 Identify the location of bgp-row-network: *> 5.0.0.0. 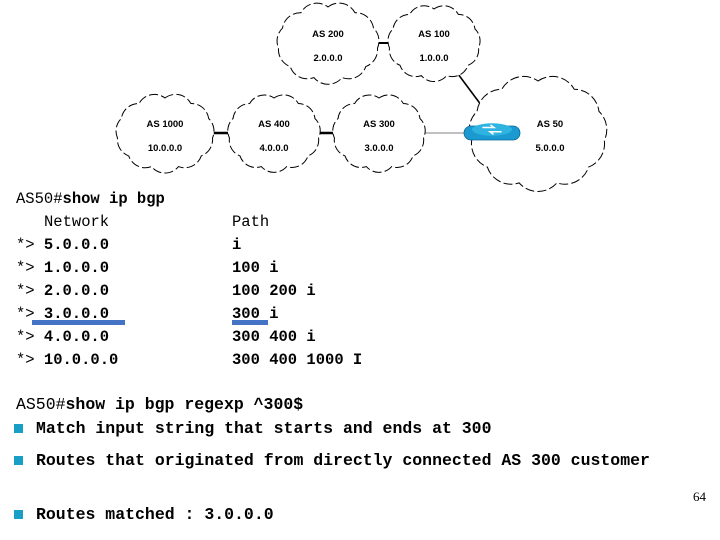
(62, 245).